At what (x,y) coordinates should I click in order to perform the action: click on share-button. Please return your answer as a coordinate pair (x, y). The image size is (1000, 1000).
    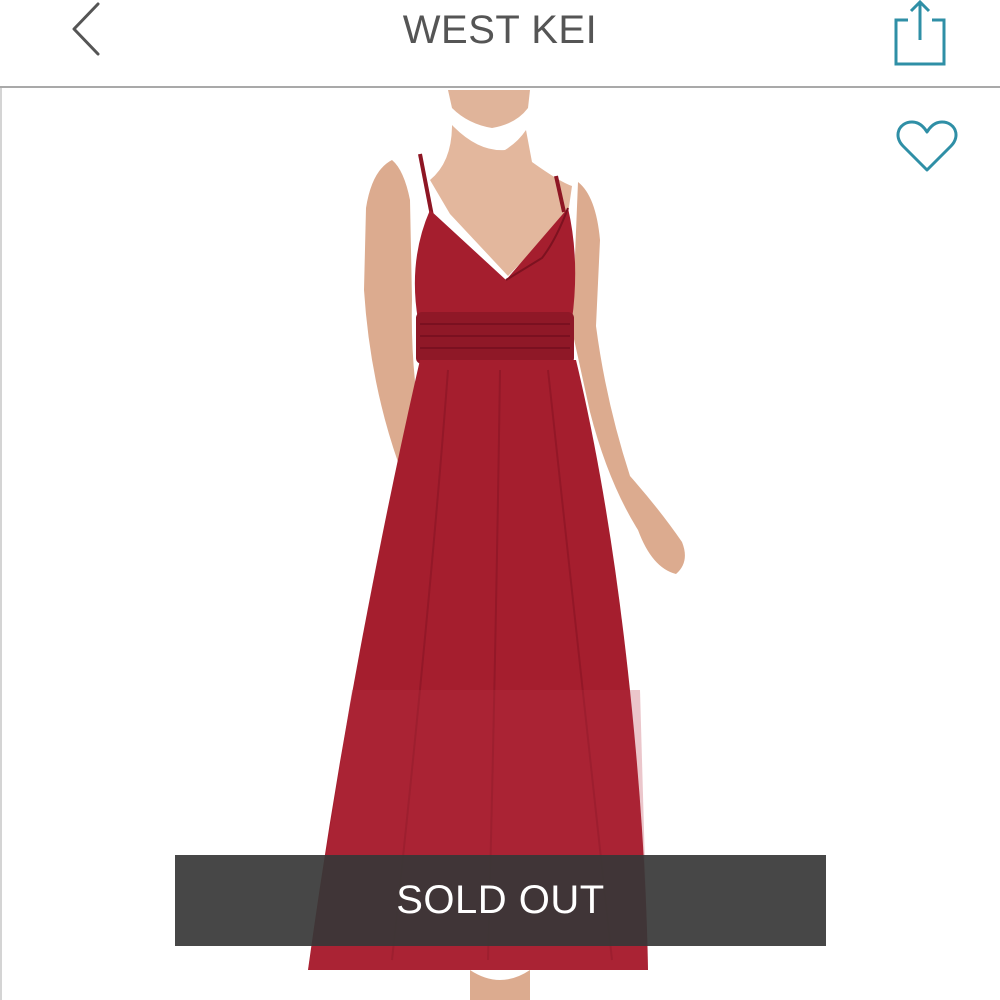
    Looking at the image, I should click on (920, 35).